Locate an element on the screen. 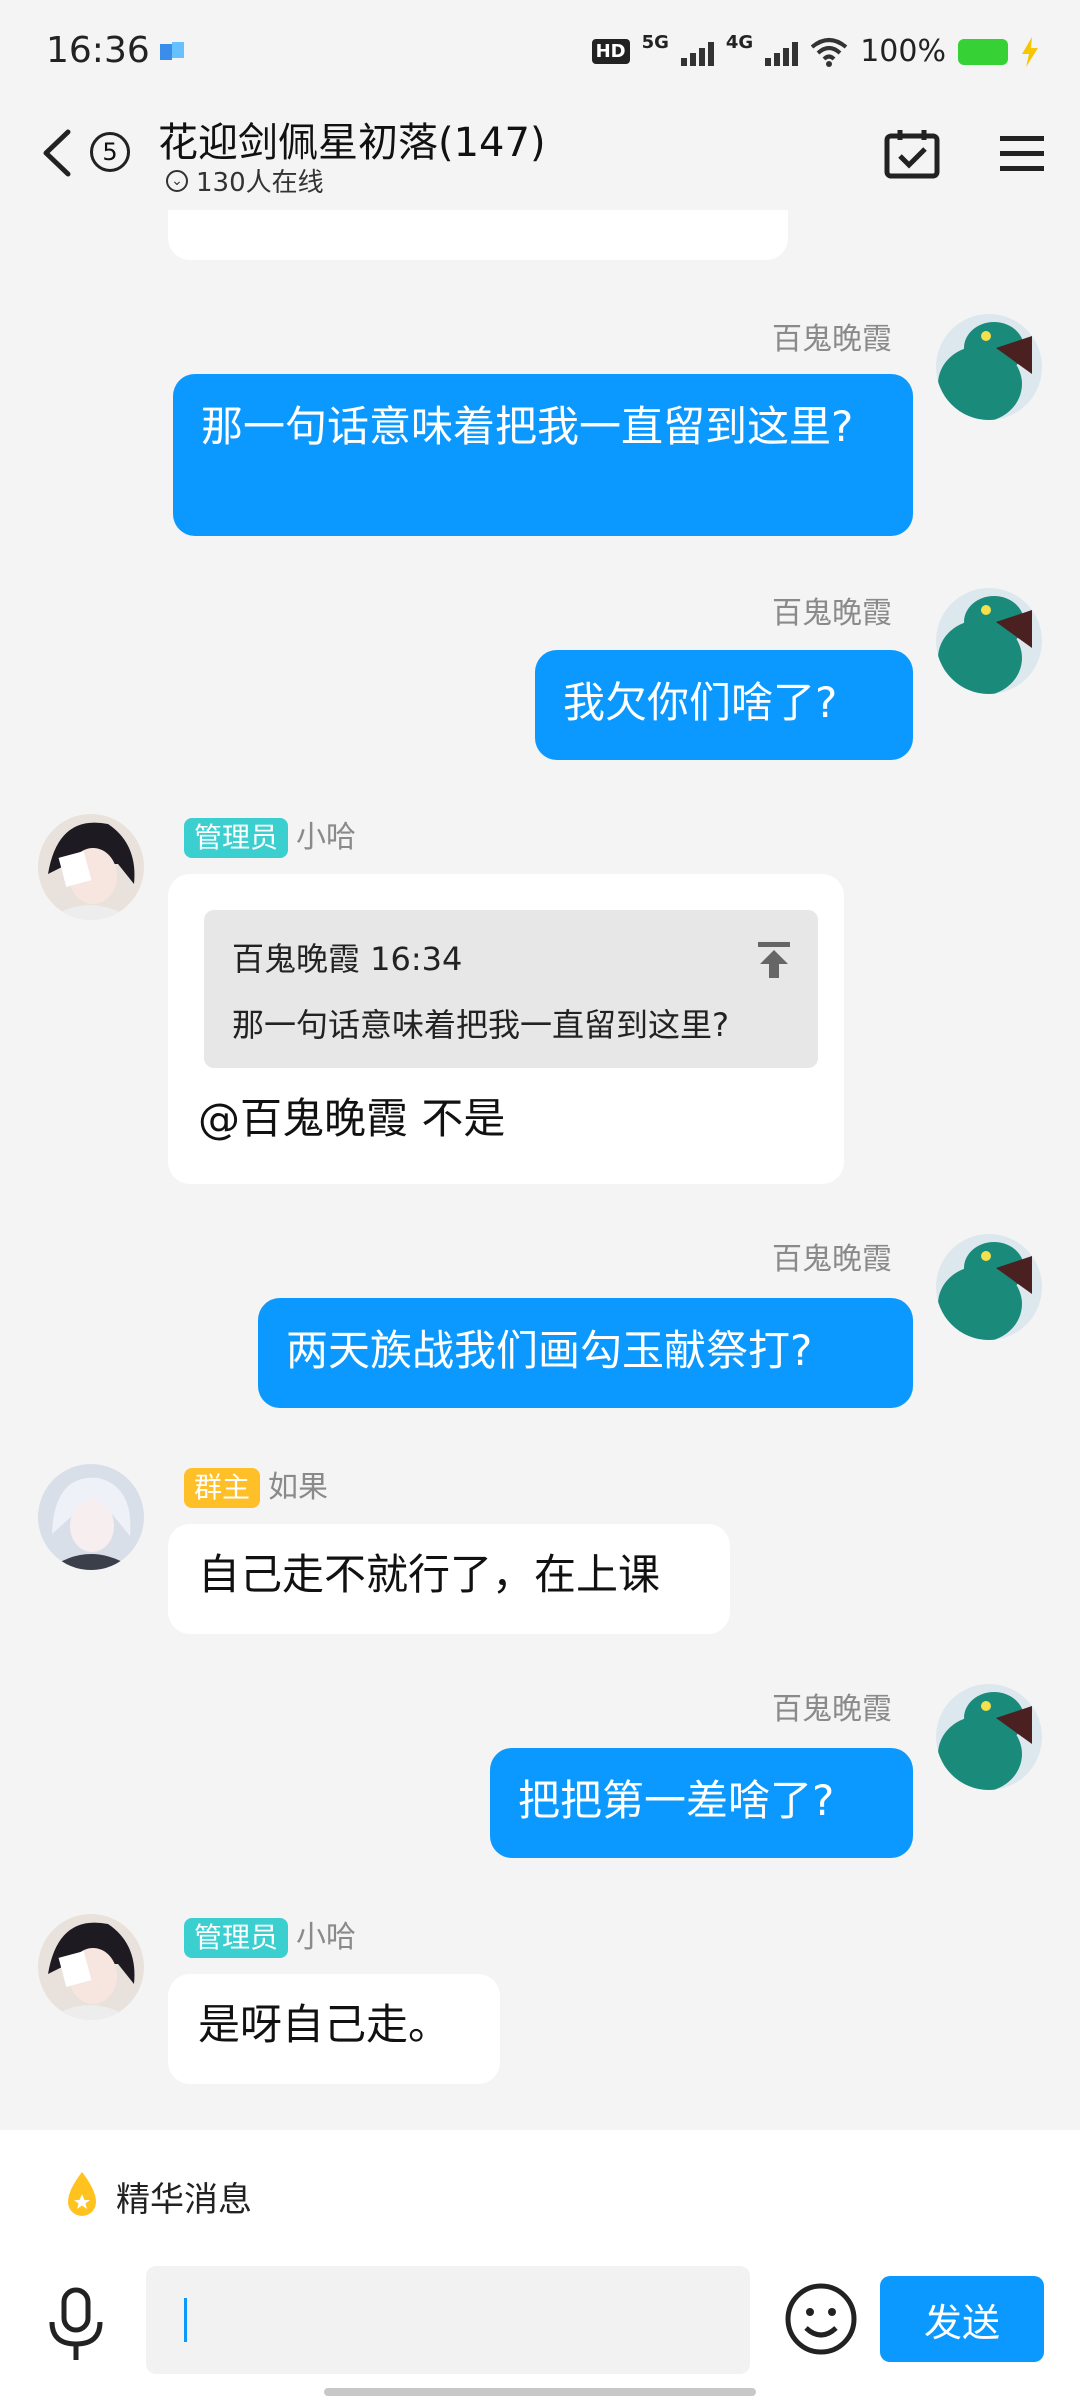  charging-icon is located at coordinates (1030, 51).